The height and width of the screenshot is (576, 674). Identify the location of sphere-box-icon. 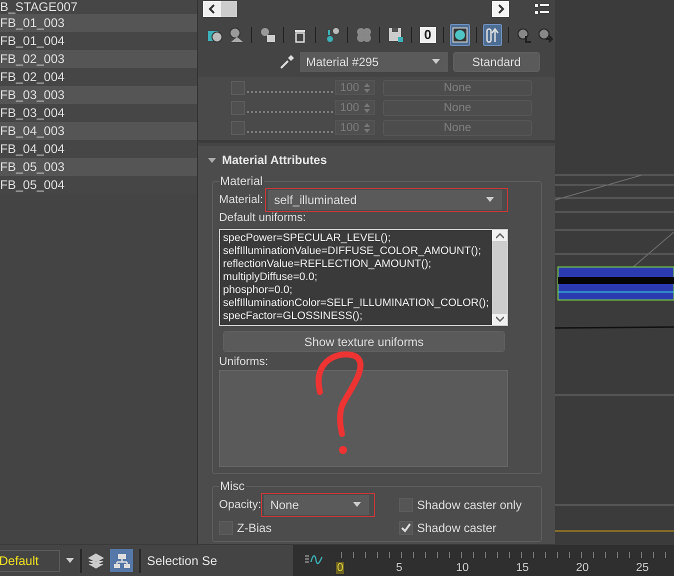
(268, 35).